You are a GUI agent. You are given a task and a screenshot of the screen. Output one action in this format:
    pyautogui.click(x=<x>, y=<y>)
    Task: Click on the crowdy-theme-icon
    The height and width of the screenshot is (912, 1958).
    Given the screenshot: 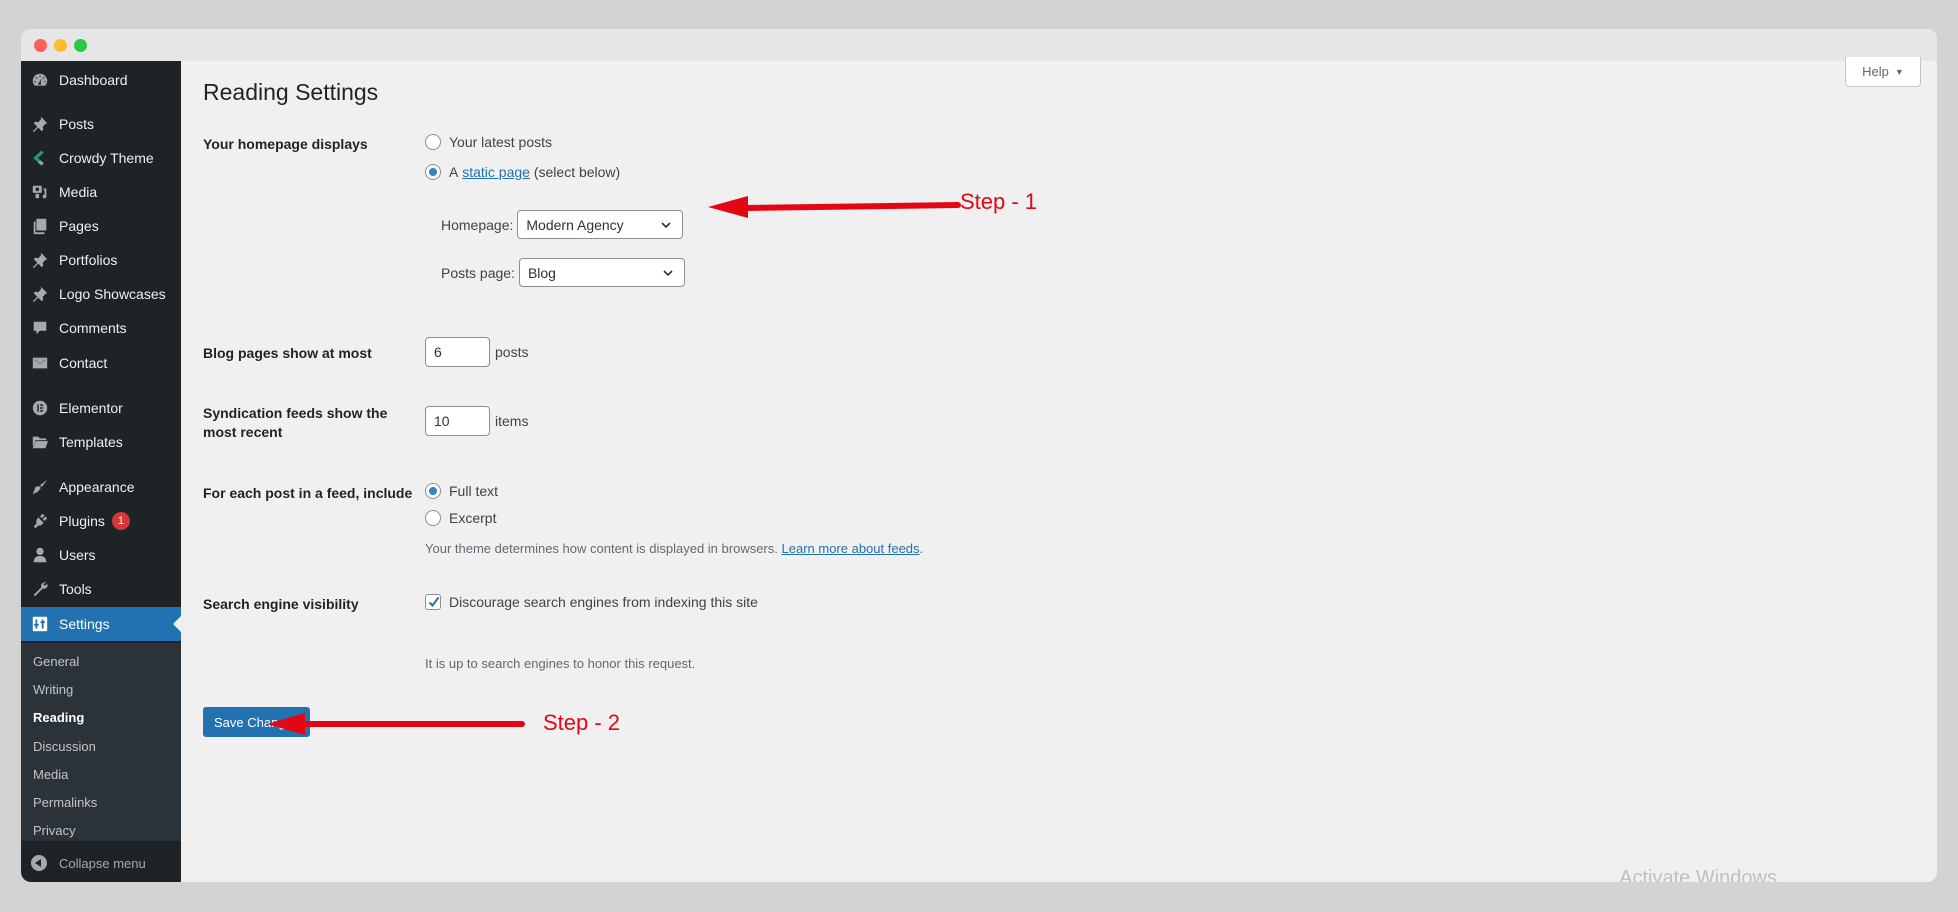 What is the action you would take?
    pyautogui.click(x=40, y=158)
    